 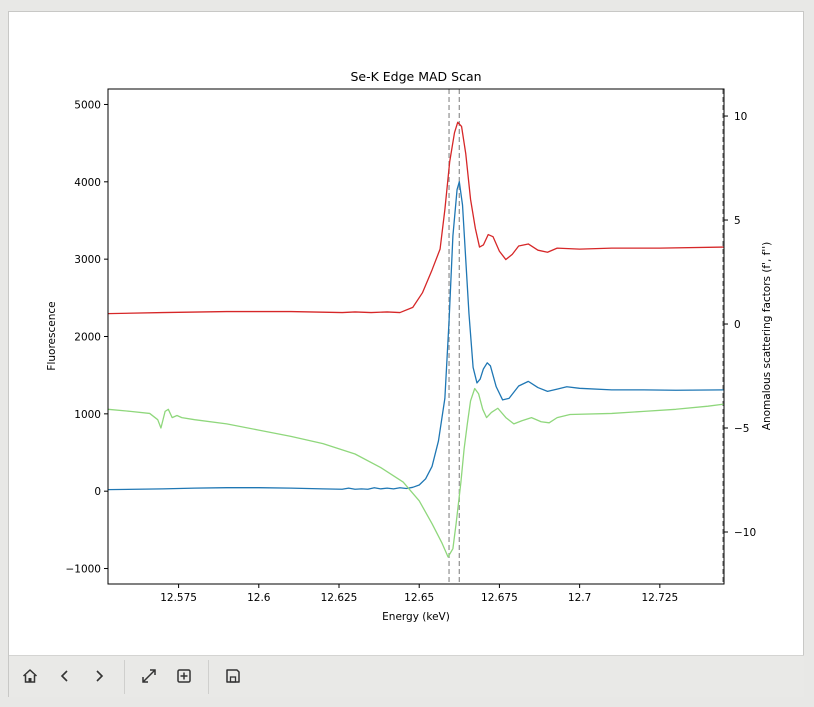 I want to click on y-tick-label-left: −1000, so click(x=83, y=570).